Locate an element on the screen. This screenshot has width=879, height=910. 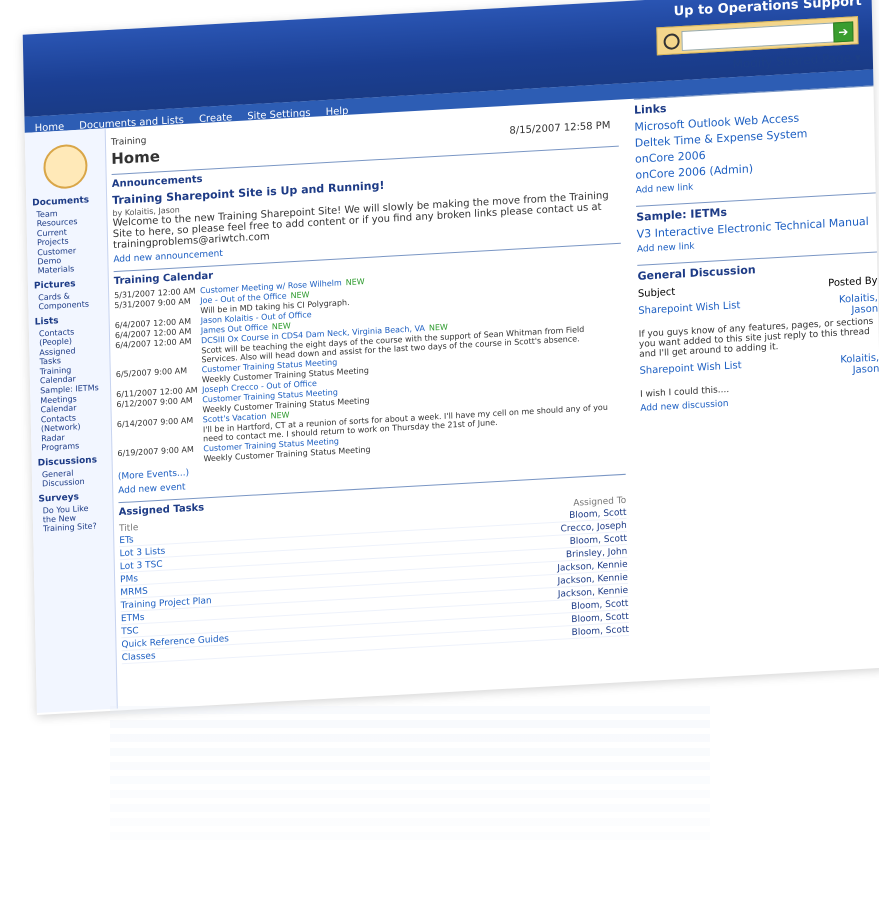
sidebar-item-contacts-network: Contacts (Network) is located at coordinates (71, 422).